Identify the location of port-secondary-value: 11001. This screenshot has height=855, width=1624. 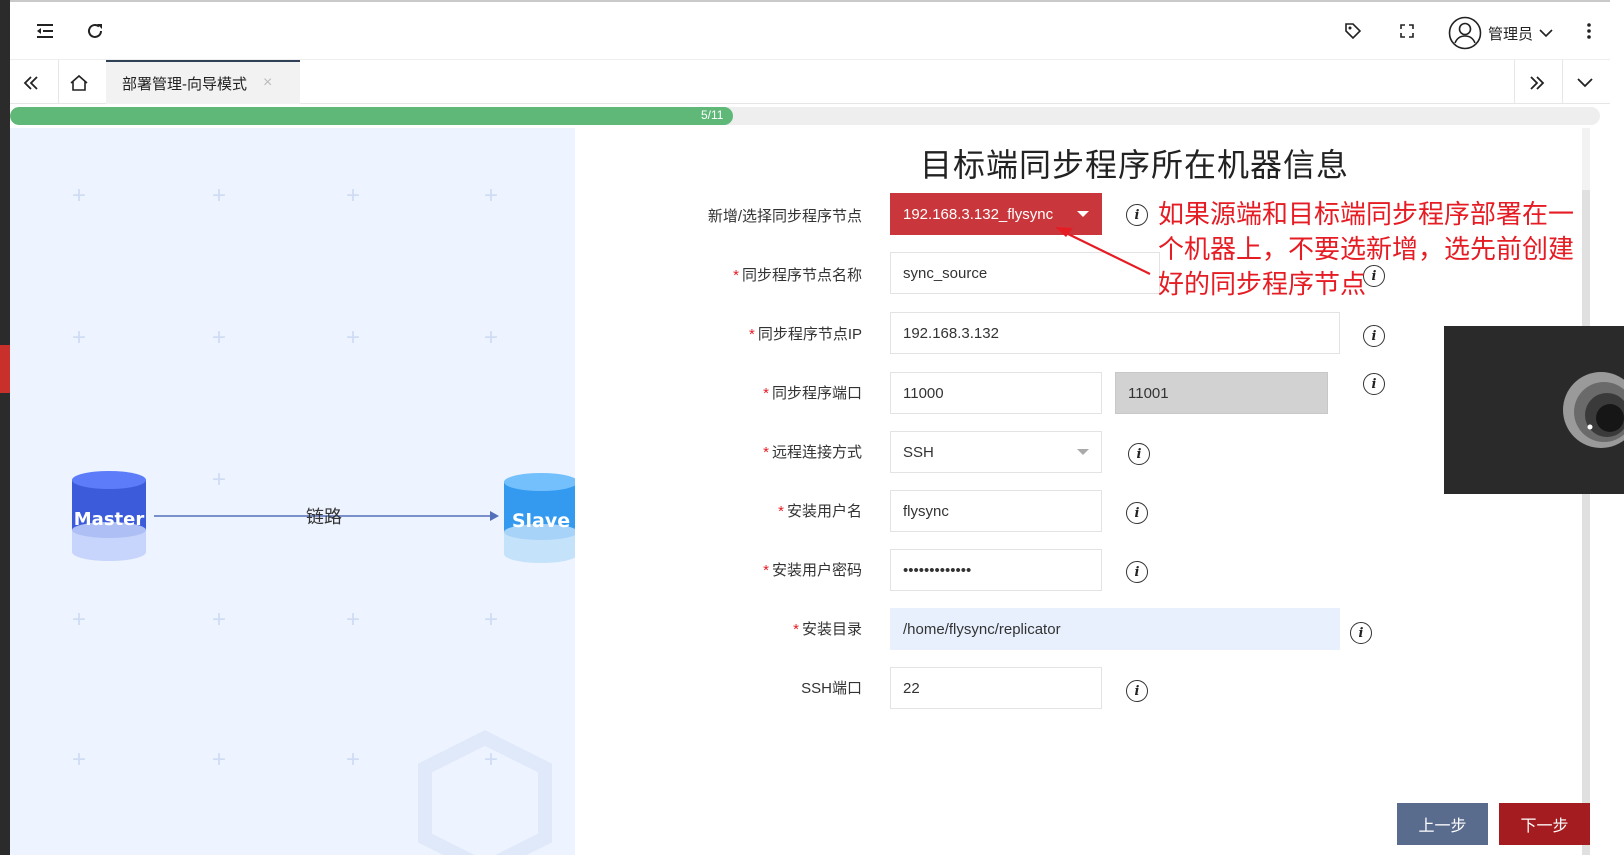
(1148, 393).